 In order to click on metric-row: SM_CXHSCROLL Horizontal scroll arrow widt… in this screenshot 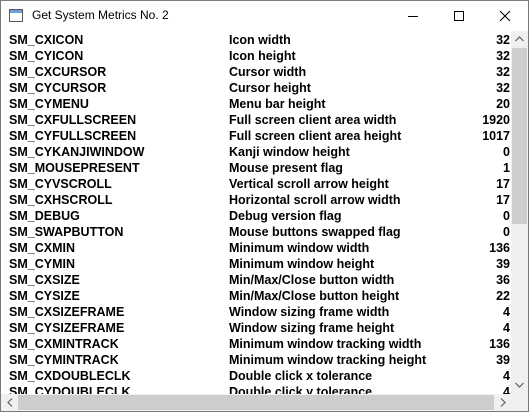, I will do `click(256, 200)`.